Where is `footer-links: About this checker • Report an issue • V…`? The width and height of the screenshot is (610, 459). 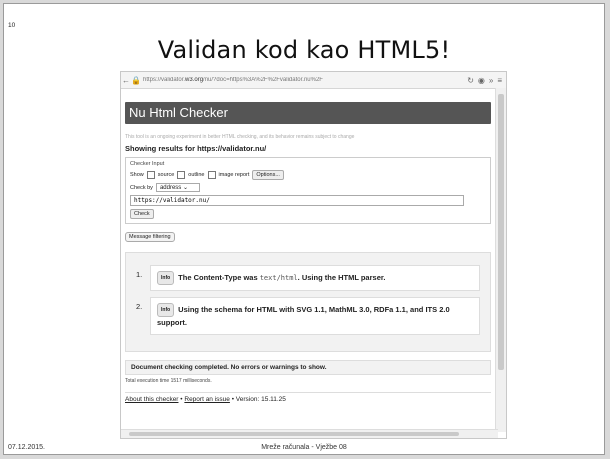
footer-links: About this checker • Report an issue • V… is located at coordinates (205, 399).